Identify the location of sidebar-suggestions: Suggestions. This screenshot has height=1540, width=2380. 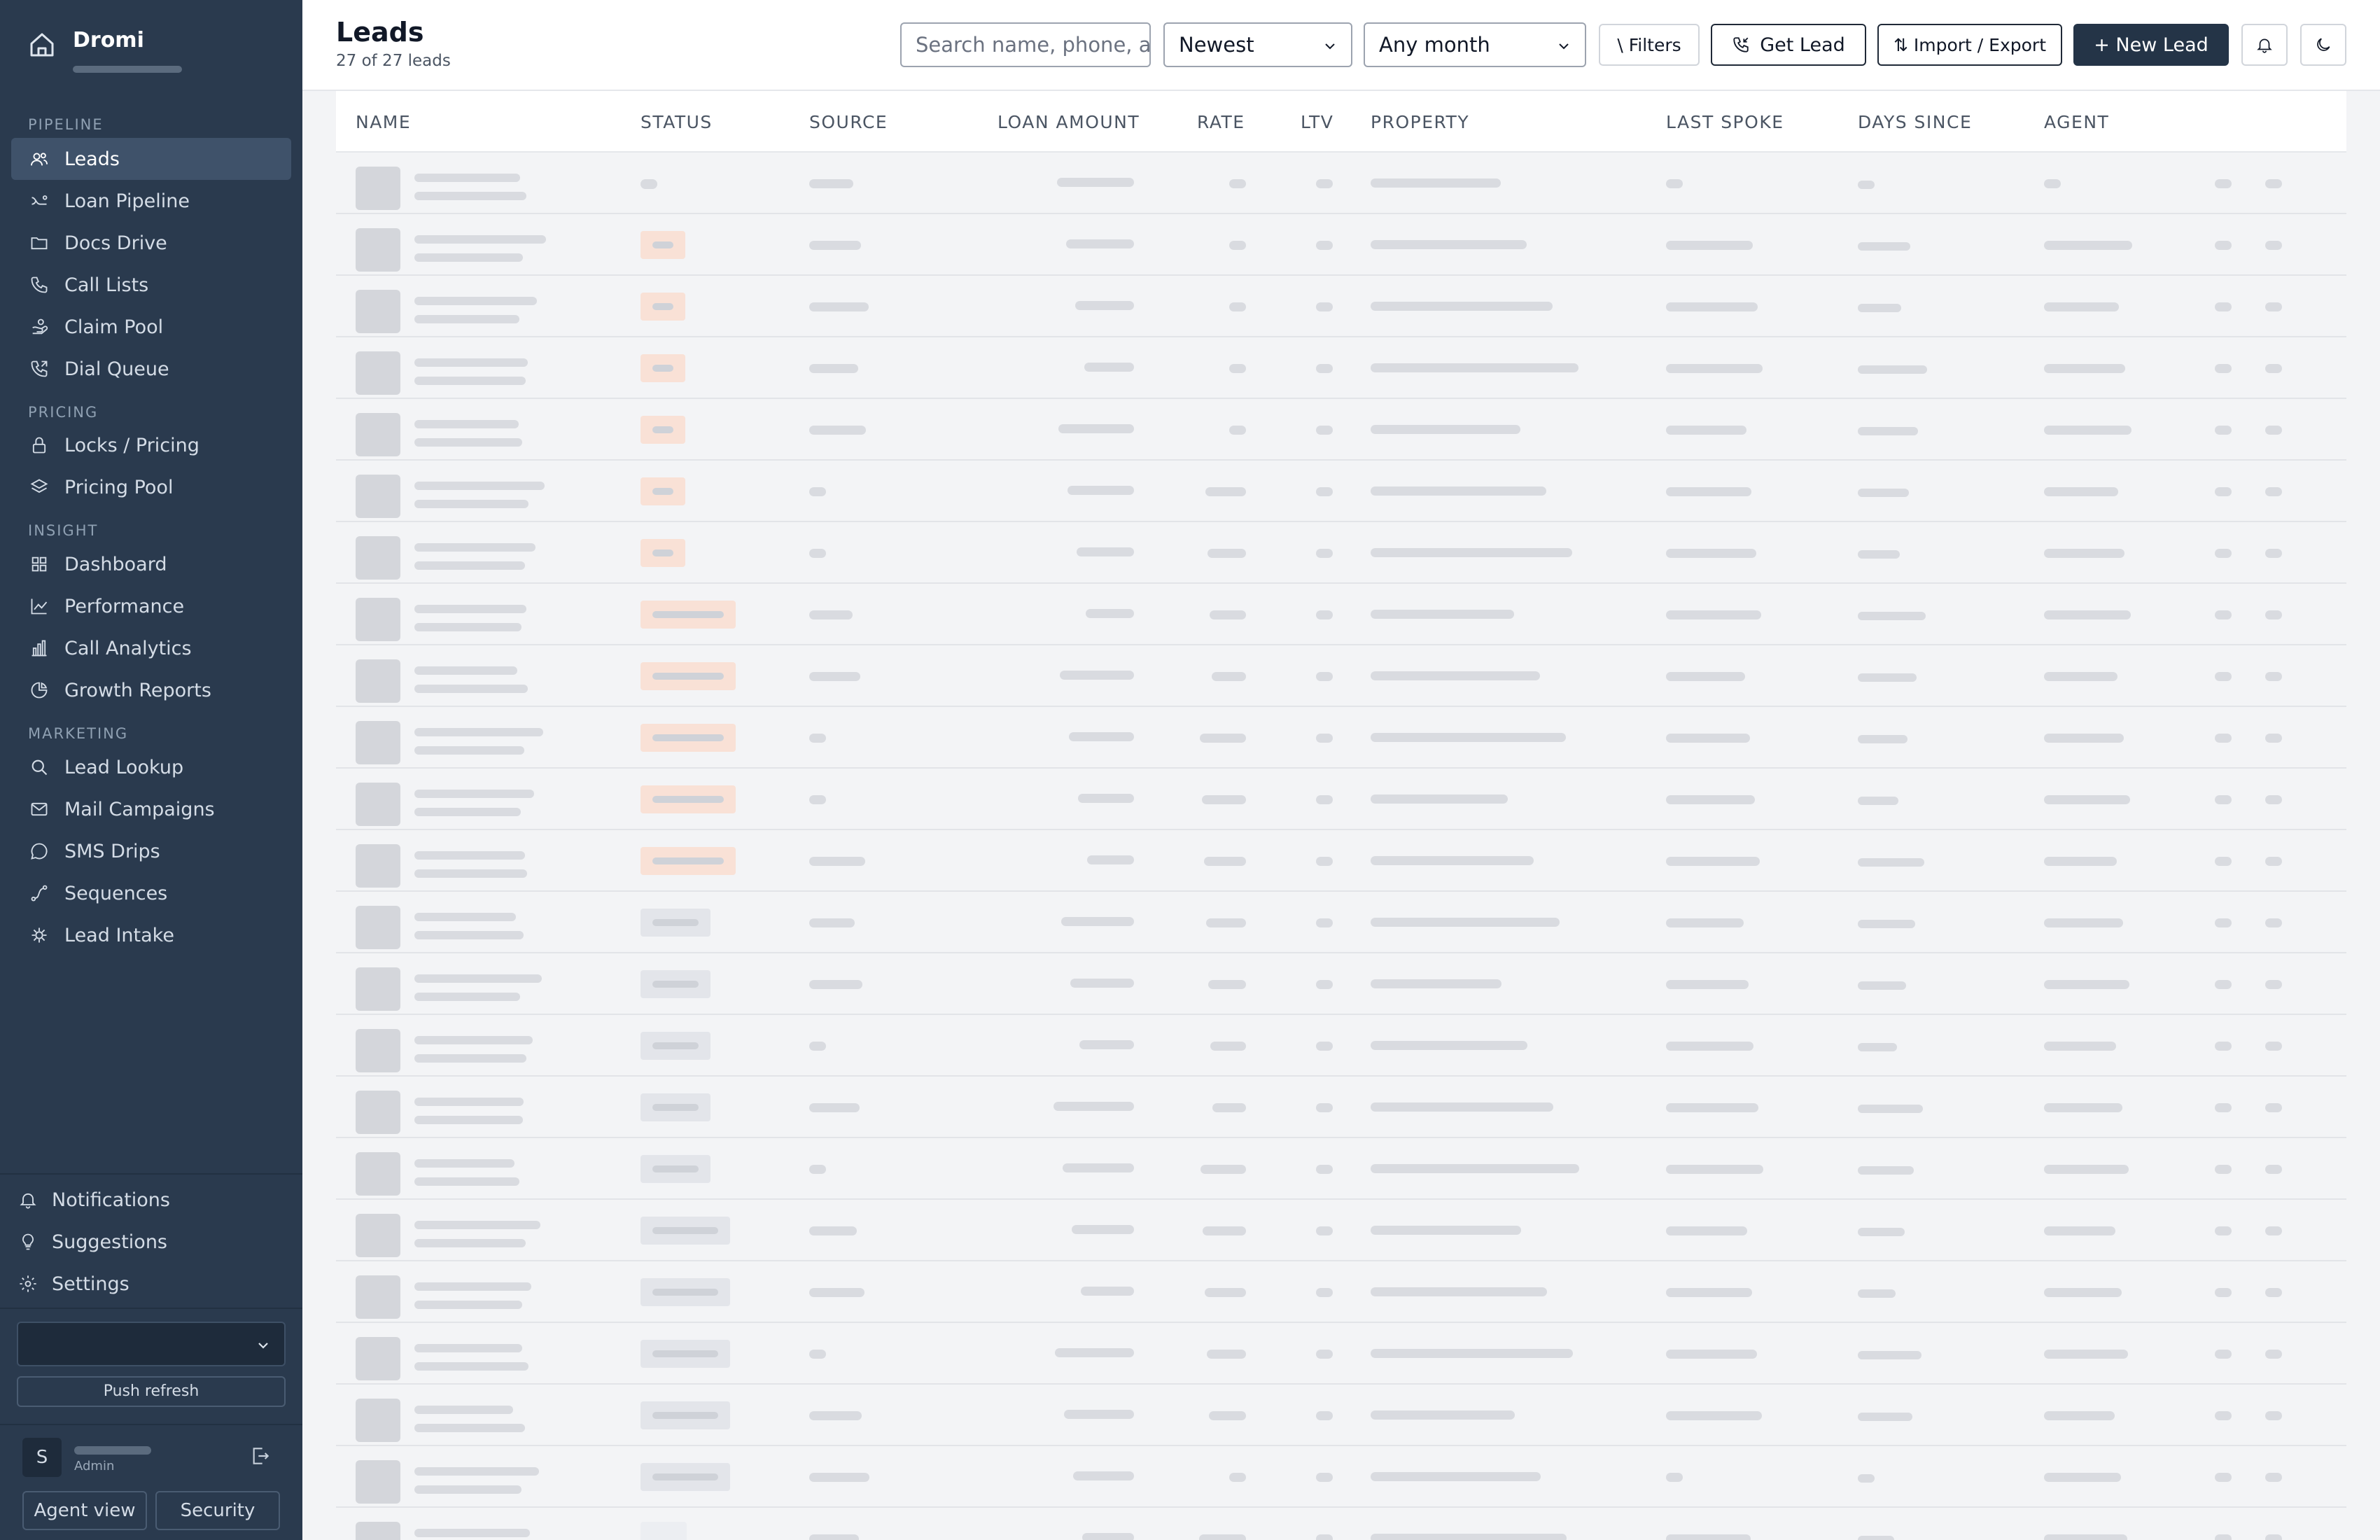
(88, 1241).